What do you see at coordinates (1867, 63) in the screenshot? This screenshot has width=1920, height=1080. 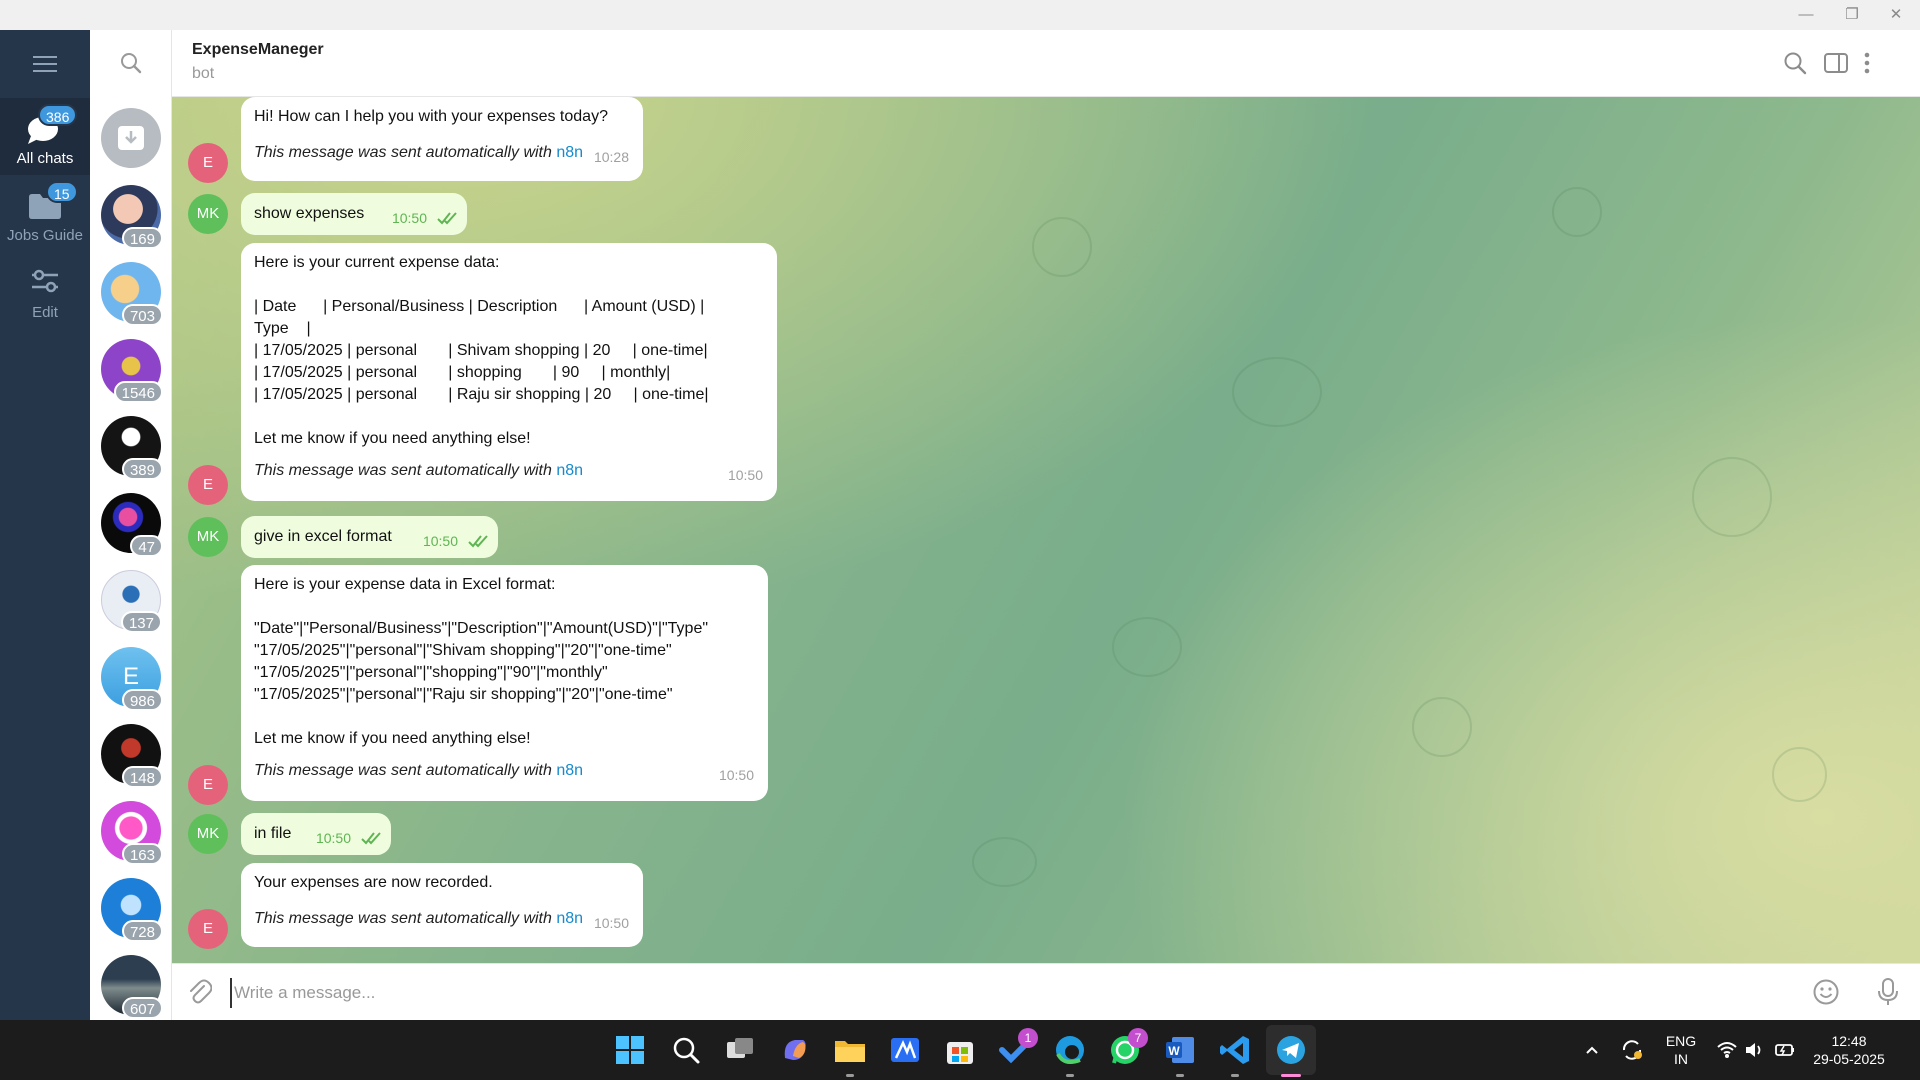 I see `more-icon` at bounding box center [1867, 63].